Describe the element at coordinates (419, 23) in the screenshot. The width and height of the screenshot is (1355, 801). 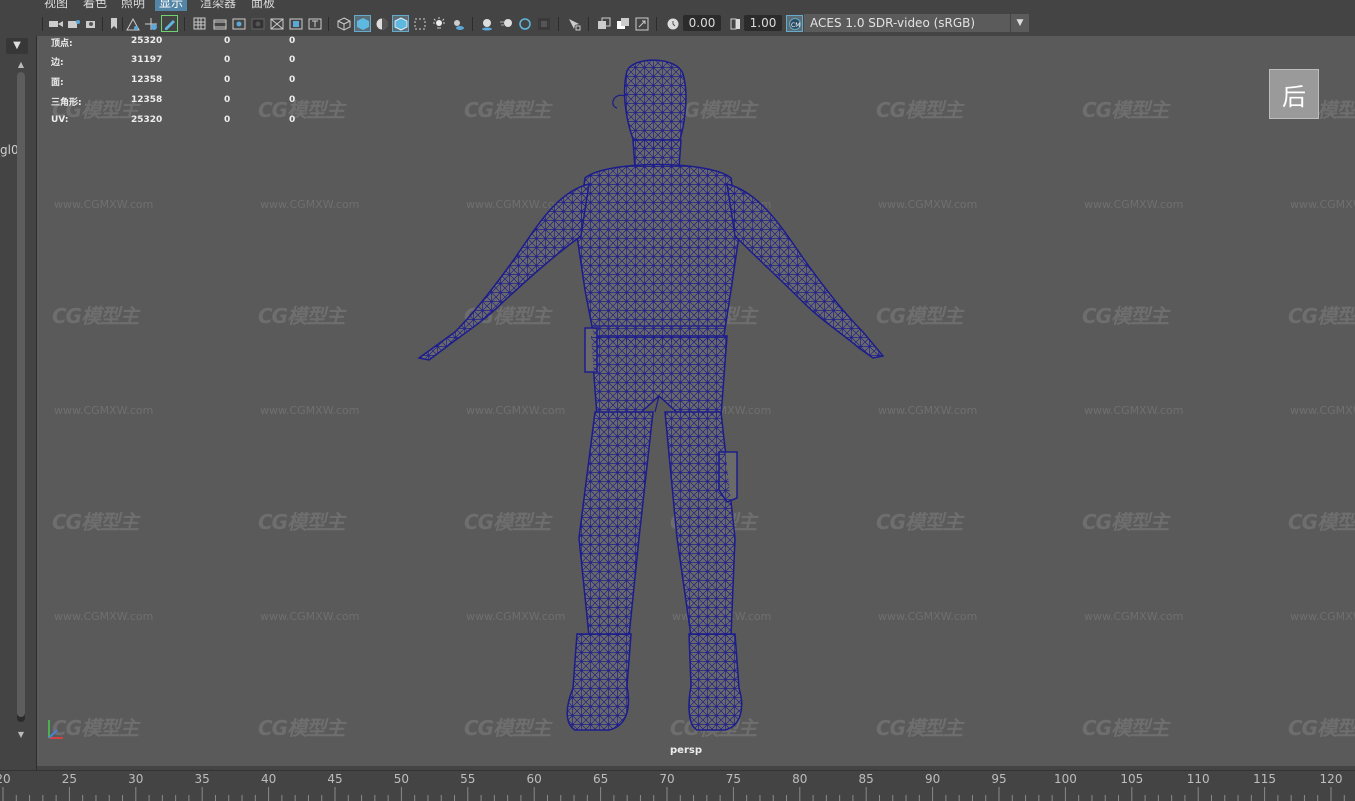
I see `textured-icon` at that location.